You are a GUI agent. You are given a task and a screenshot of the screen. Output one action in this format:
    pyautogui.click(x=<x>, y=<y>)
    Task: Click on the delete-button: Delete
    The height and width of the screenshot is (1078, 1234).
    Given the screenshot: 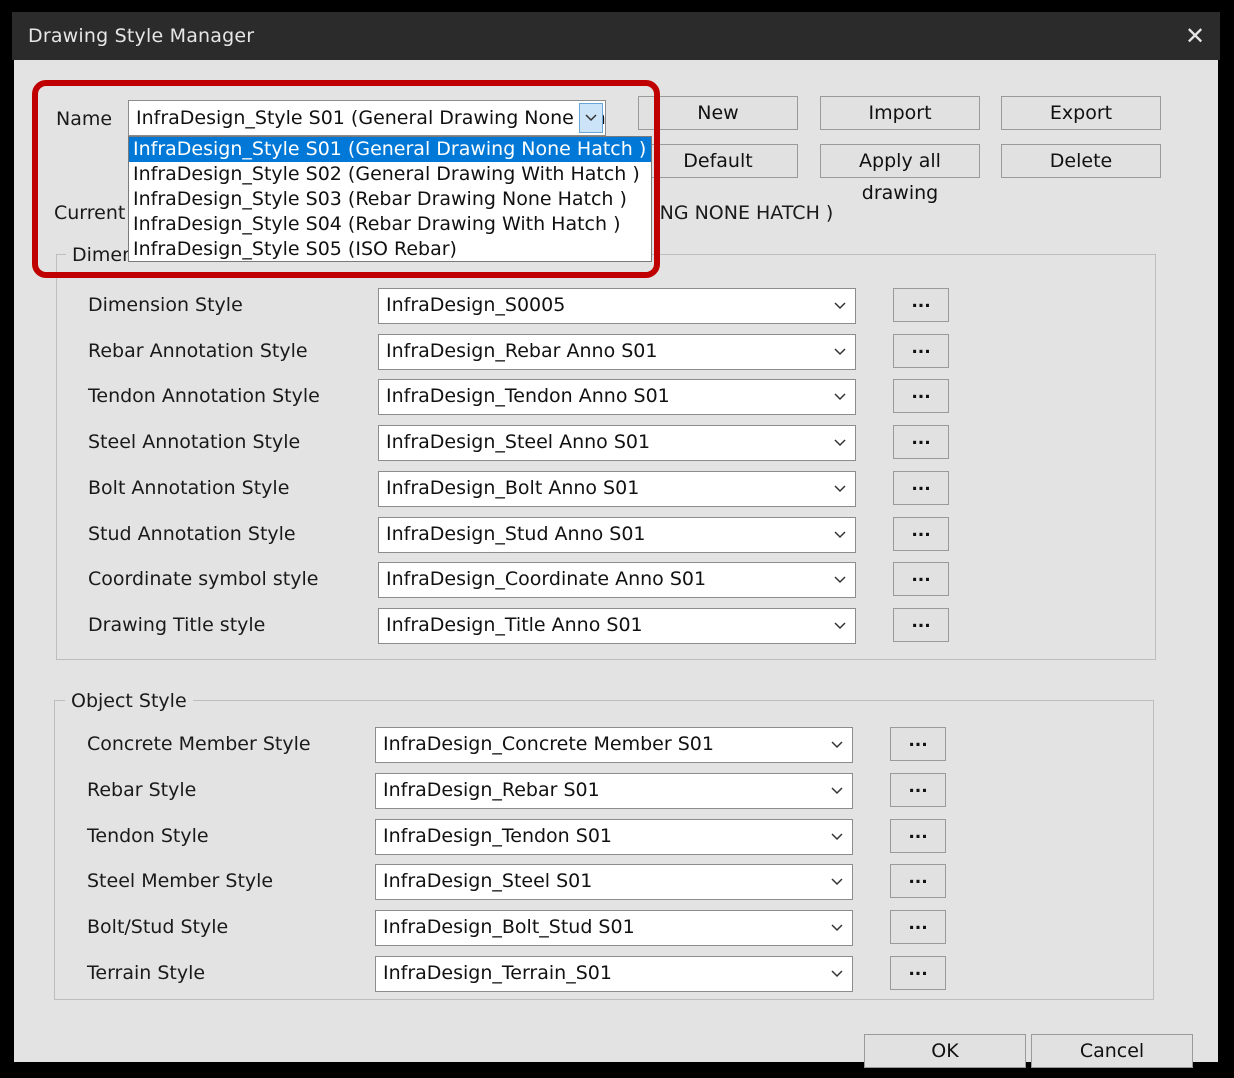 What is the action you would take?
    pyautogui.click(x=1081, y=161)
    